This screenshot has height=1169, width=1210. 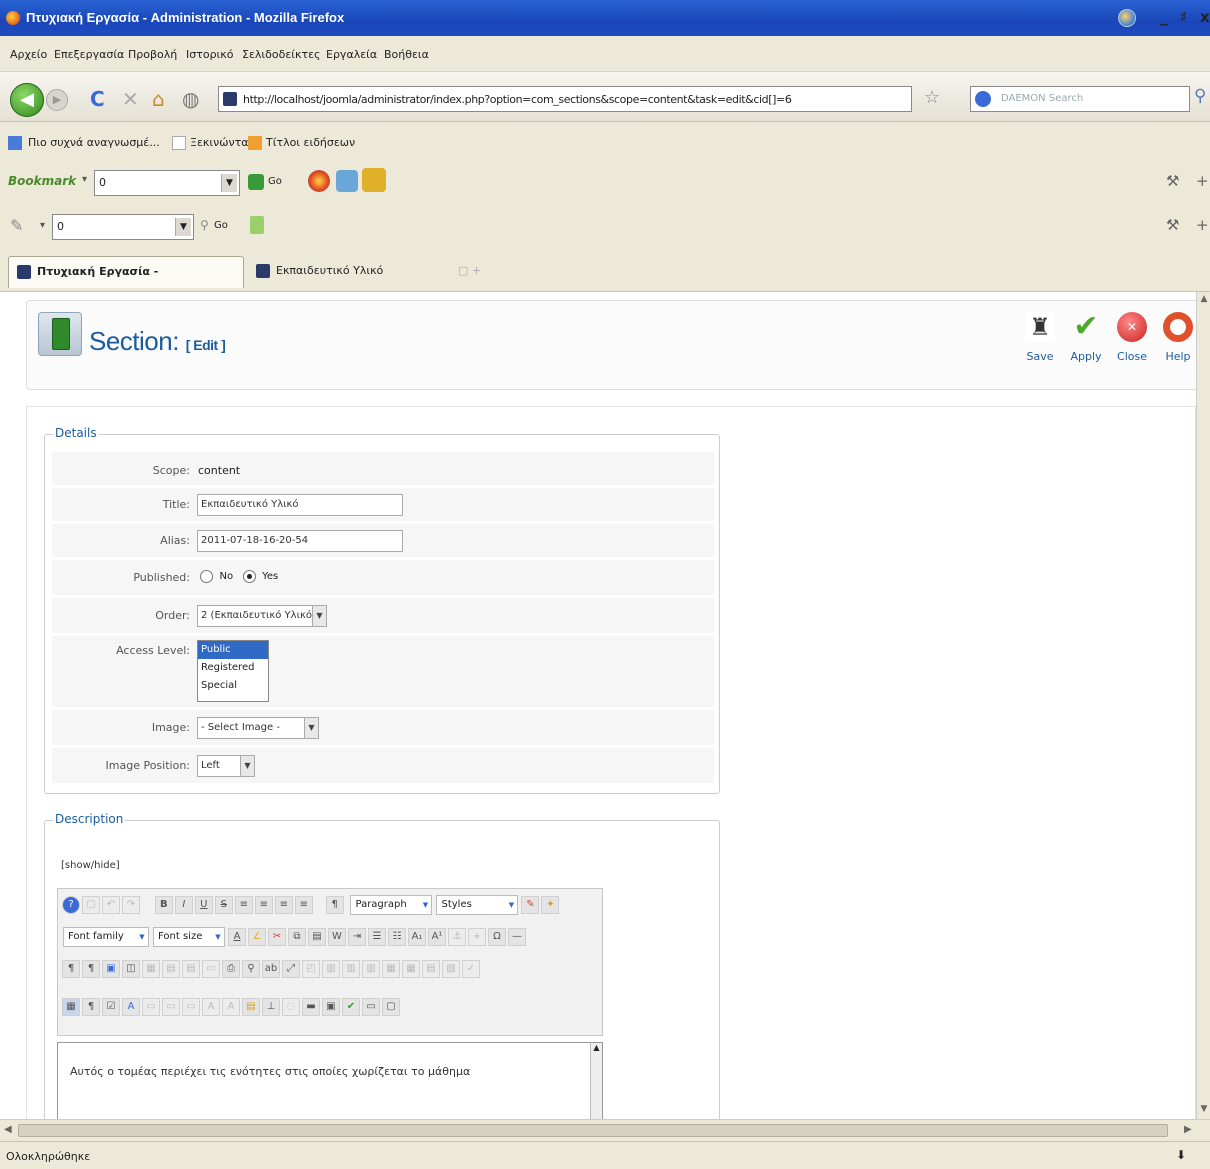 What do you see at coordinates (89, 54) in the screenshot?
I see `menu-edit: Επεξεργασία` at bounding box center [89, 54].